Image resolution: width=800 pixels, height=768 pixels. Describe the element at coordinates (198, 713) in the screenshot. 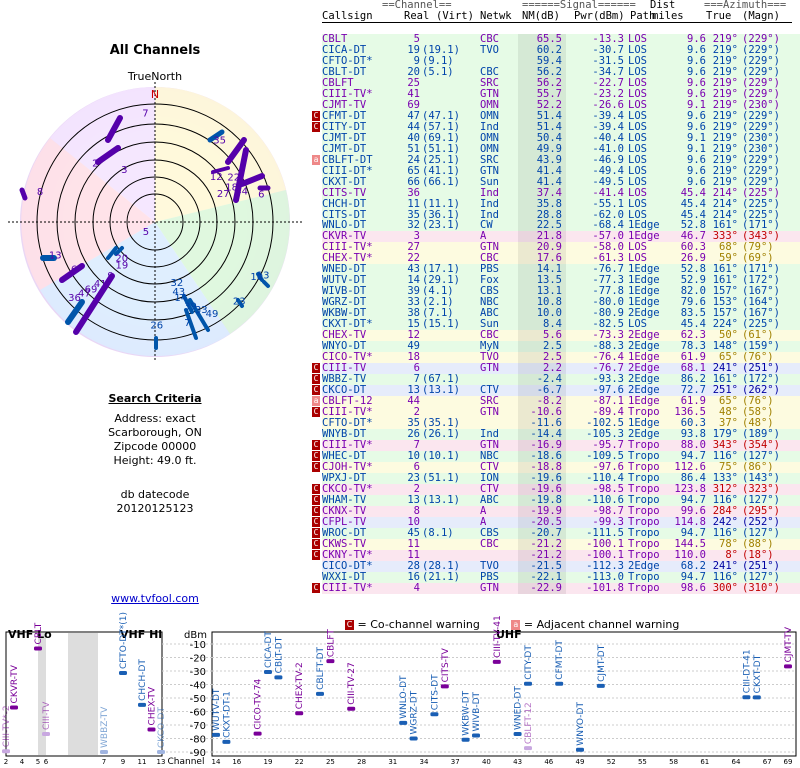

I see `y-tick-label: -60` at that location.